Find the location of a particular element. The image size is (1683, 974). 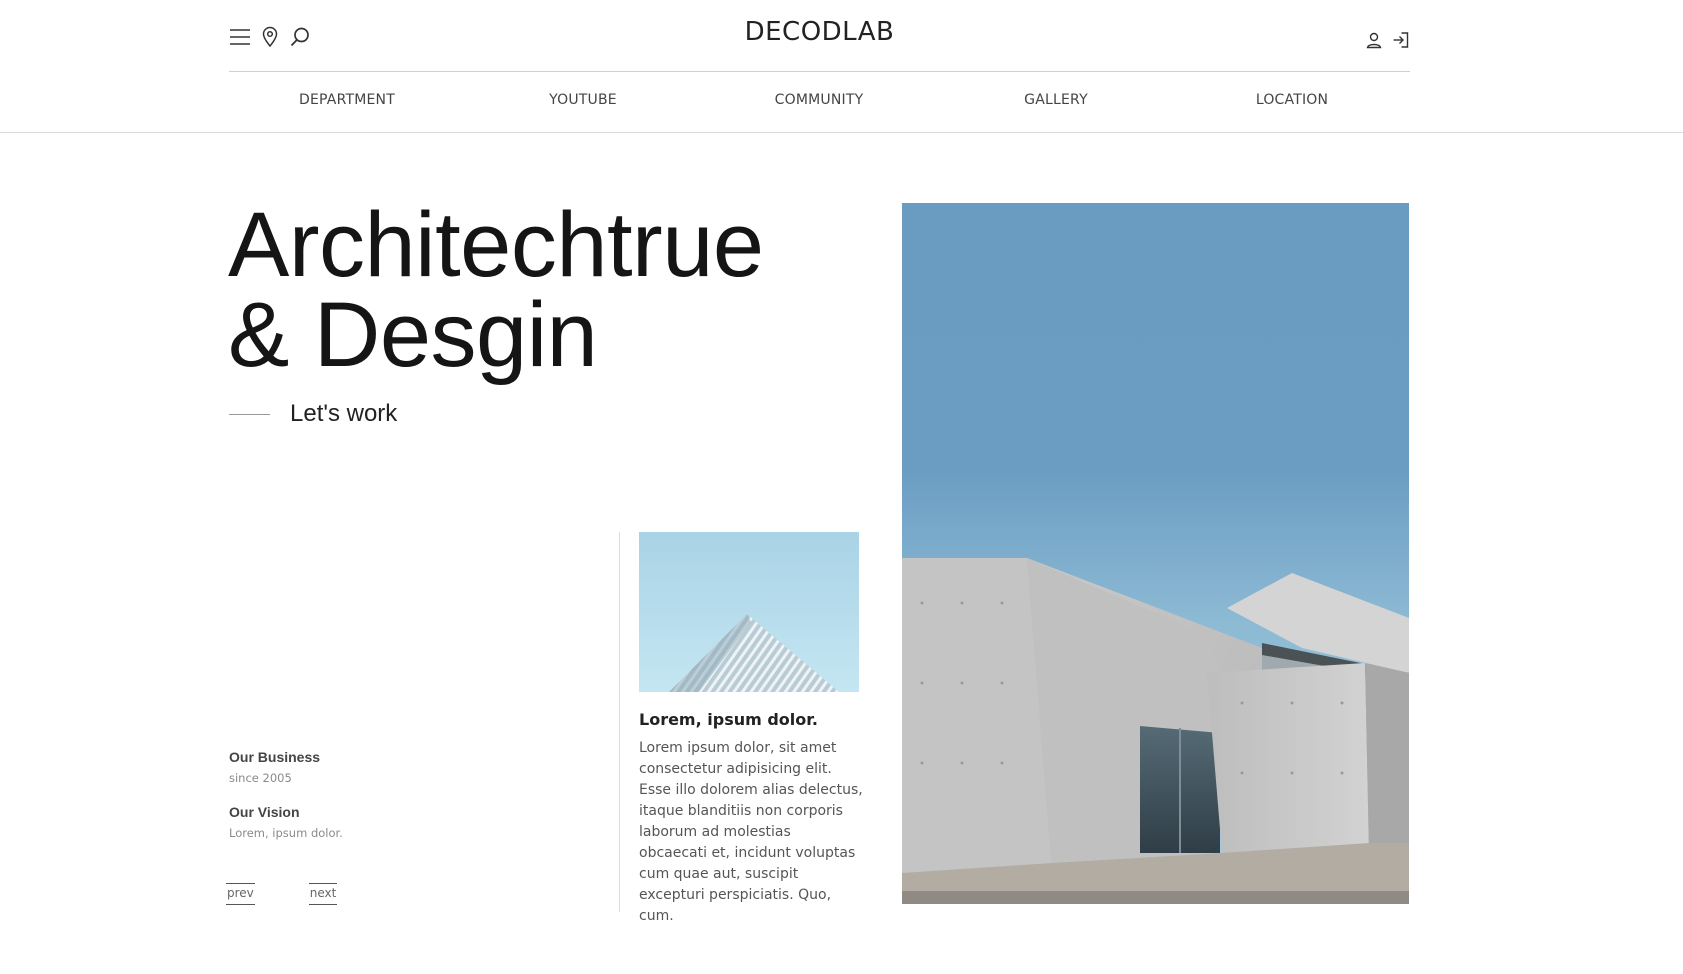

header-right-icons is located at coordinates (1387, 40).